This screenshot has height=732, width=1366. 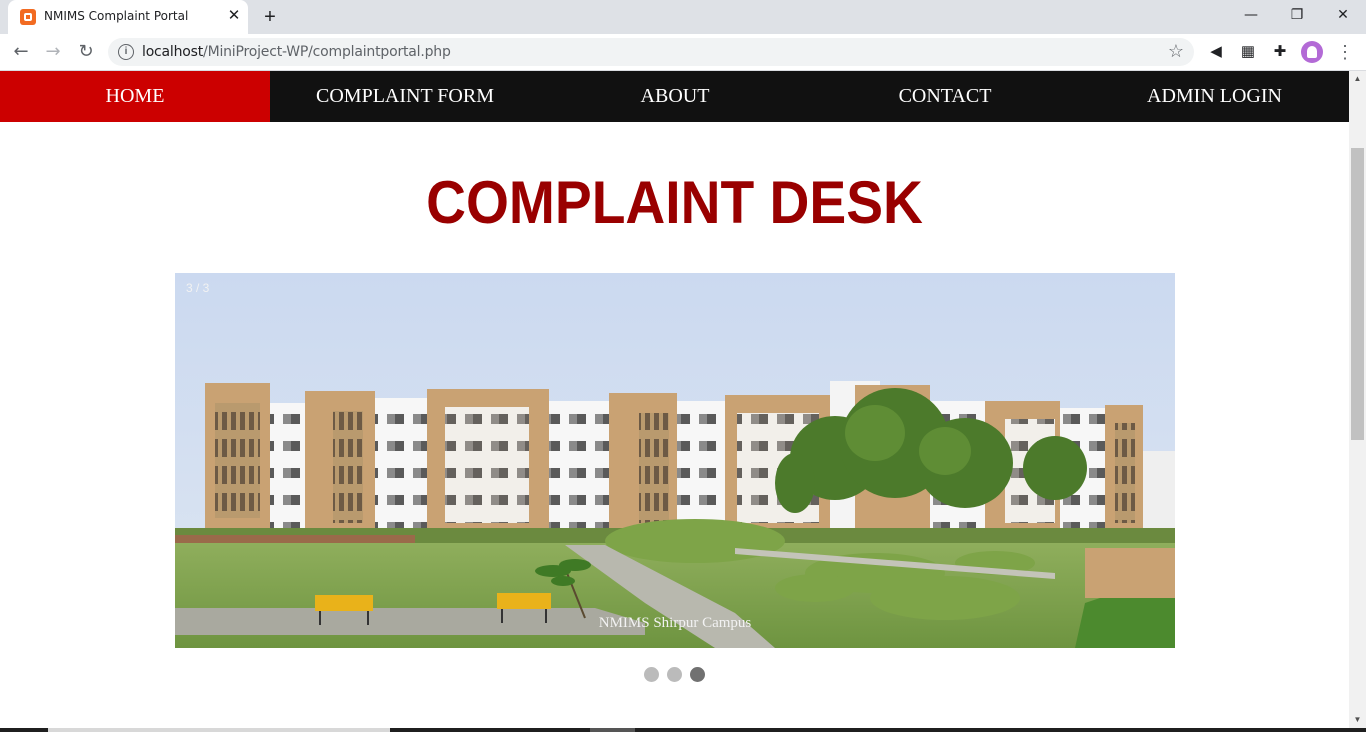 I want to click on bookmark-star-icon: ☆, so click(x=1176, y=51).